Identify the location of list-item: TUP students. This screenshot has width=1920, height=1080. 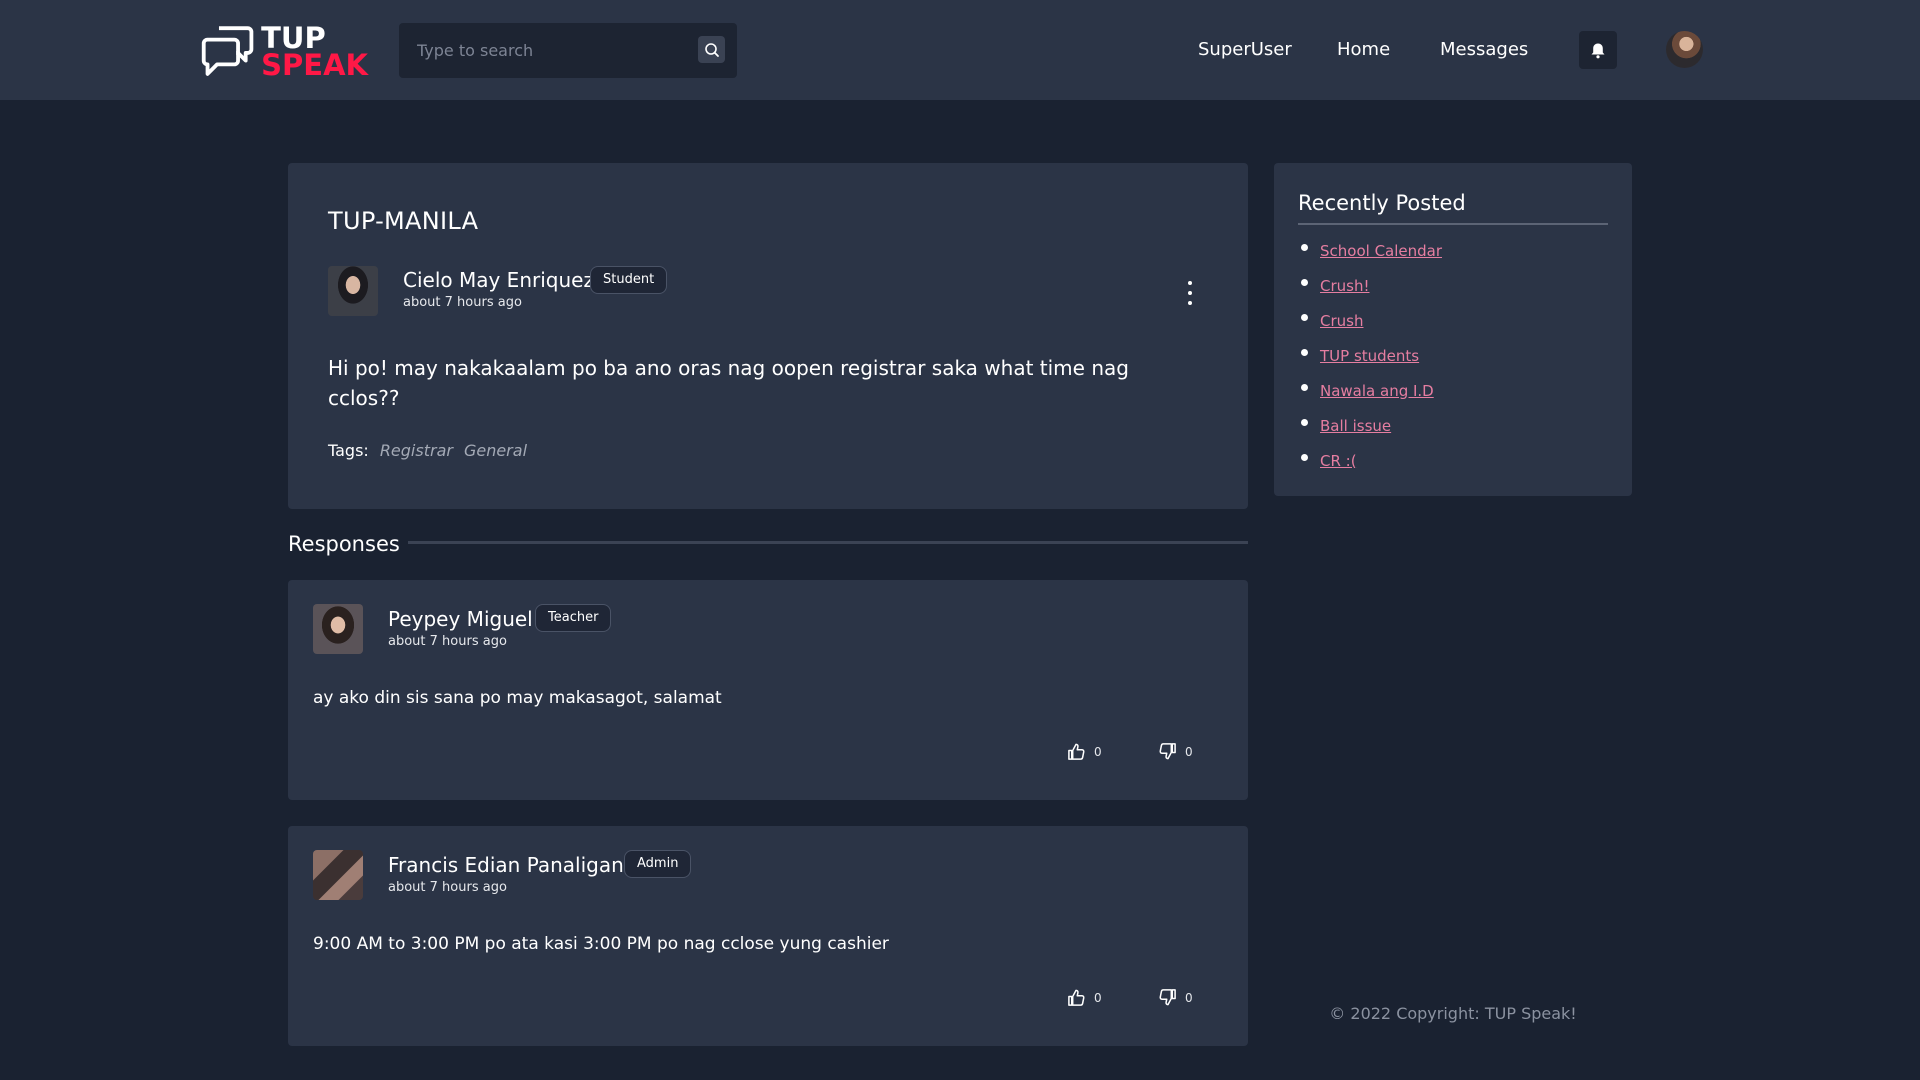
(1370, 355).